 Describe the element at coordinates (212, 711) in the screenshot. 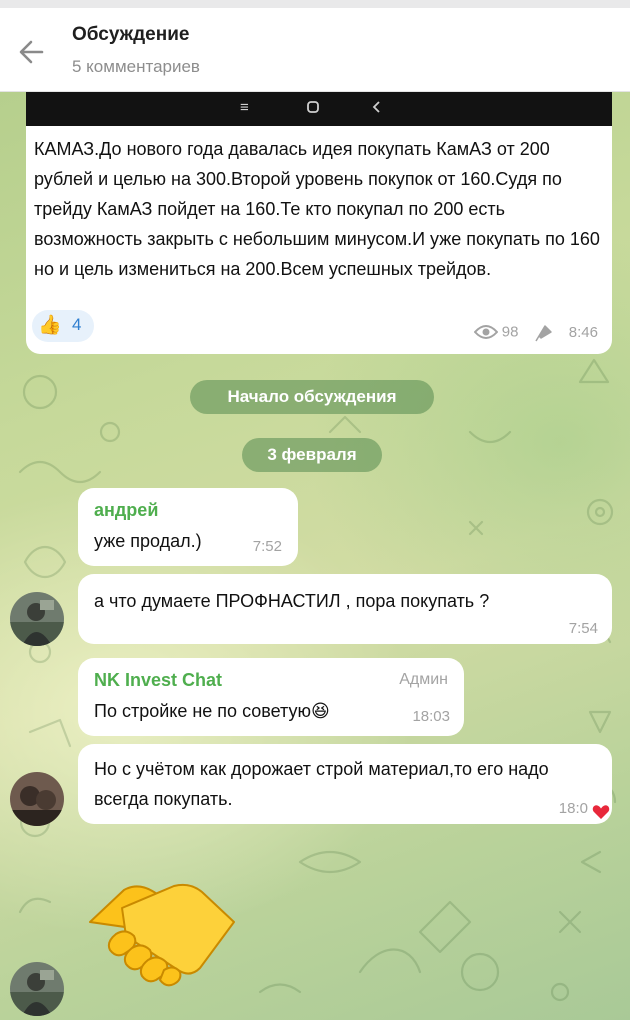

I see `message-text: По стройке не по советую😆` at that location.